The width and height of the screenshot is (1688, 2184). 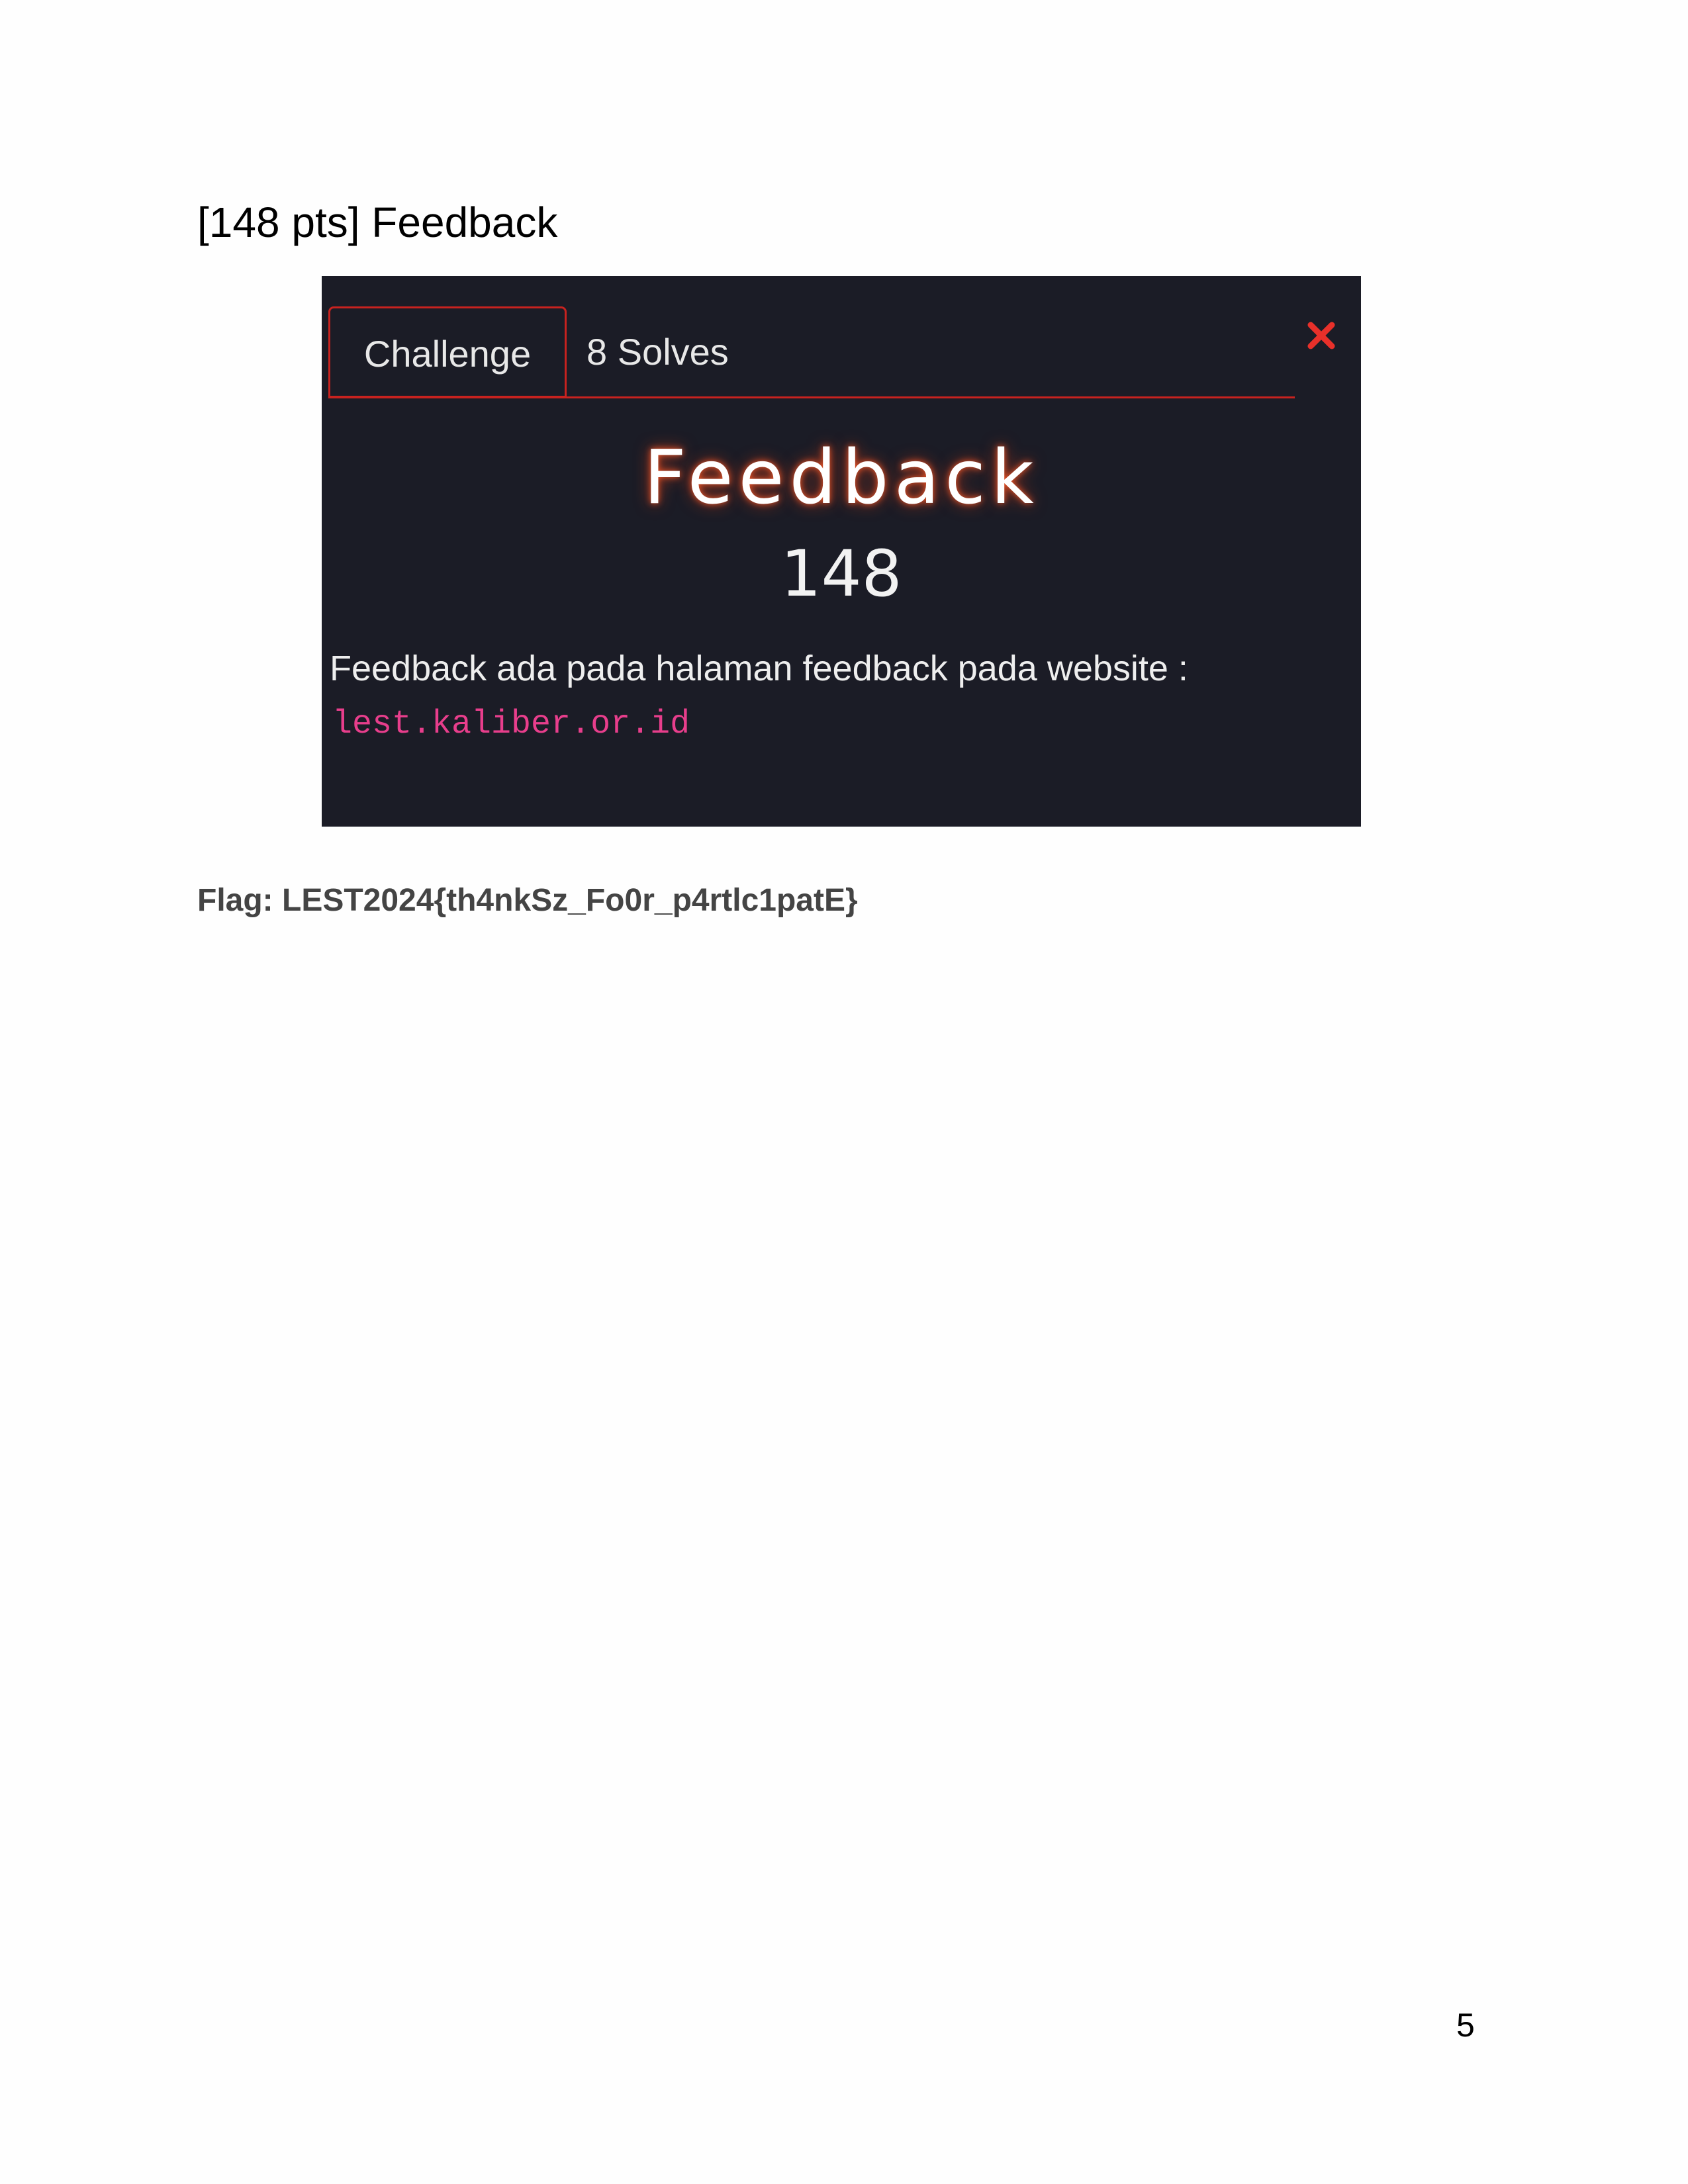 I want to click on challenge-title: Feedback, so click(x=841, y=478).